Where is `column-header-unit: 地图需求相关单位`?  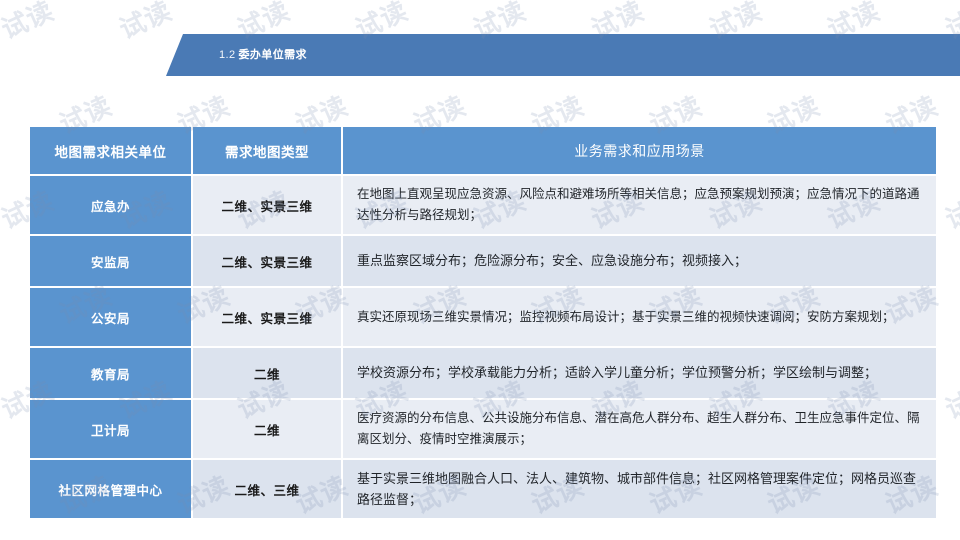 column-header-unit: 地图需求相关单位 is located at coordinates (111, 150).